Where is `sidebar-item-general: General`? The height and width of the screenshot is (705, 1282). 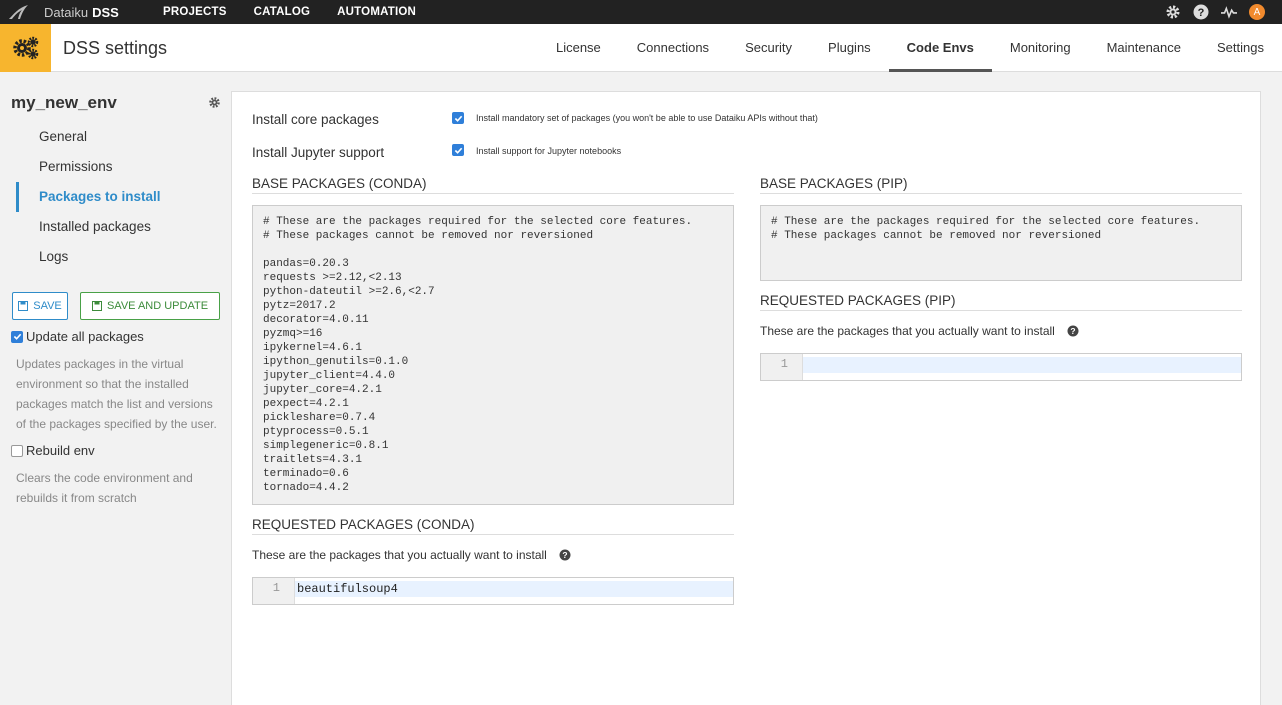
sidebar-item-general: General is located at coordinates (123, 137).